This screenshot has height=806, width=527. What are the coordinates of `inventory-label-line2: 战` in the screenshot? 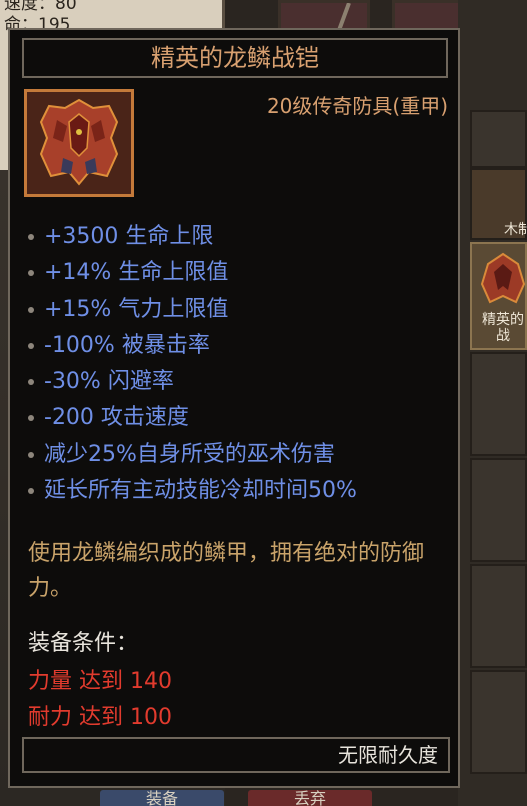 It's located at (503, 336).